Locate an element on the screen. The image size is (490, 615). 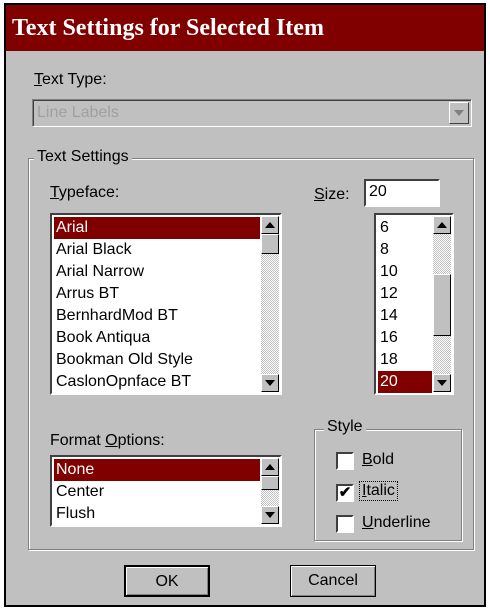
typeface-option-item: Arrus BT is located at coordinates (157, 294).